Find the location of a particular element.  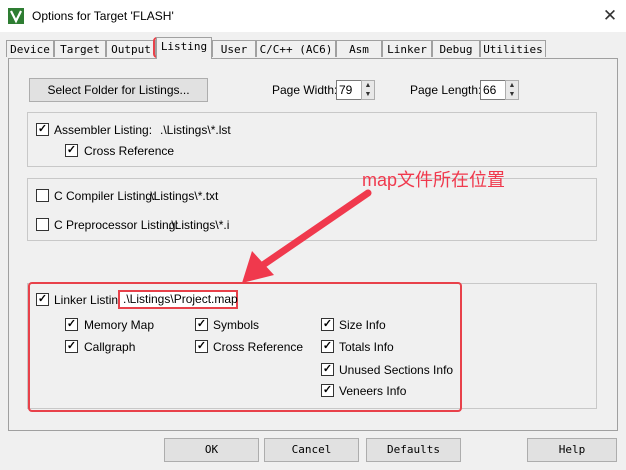

totals-info-label: Totals Info is located at coordinates (366, 347).